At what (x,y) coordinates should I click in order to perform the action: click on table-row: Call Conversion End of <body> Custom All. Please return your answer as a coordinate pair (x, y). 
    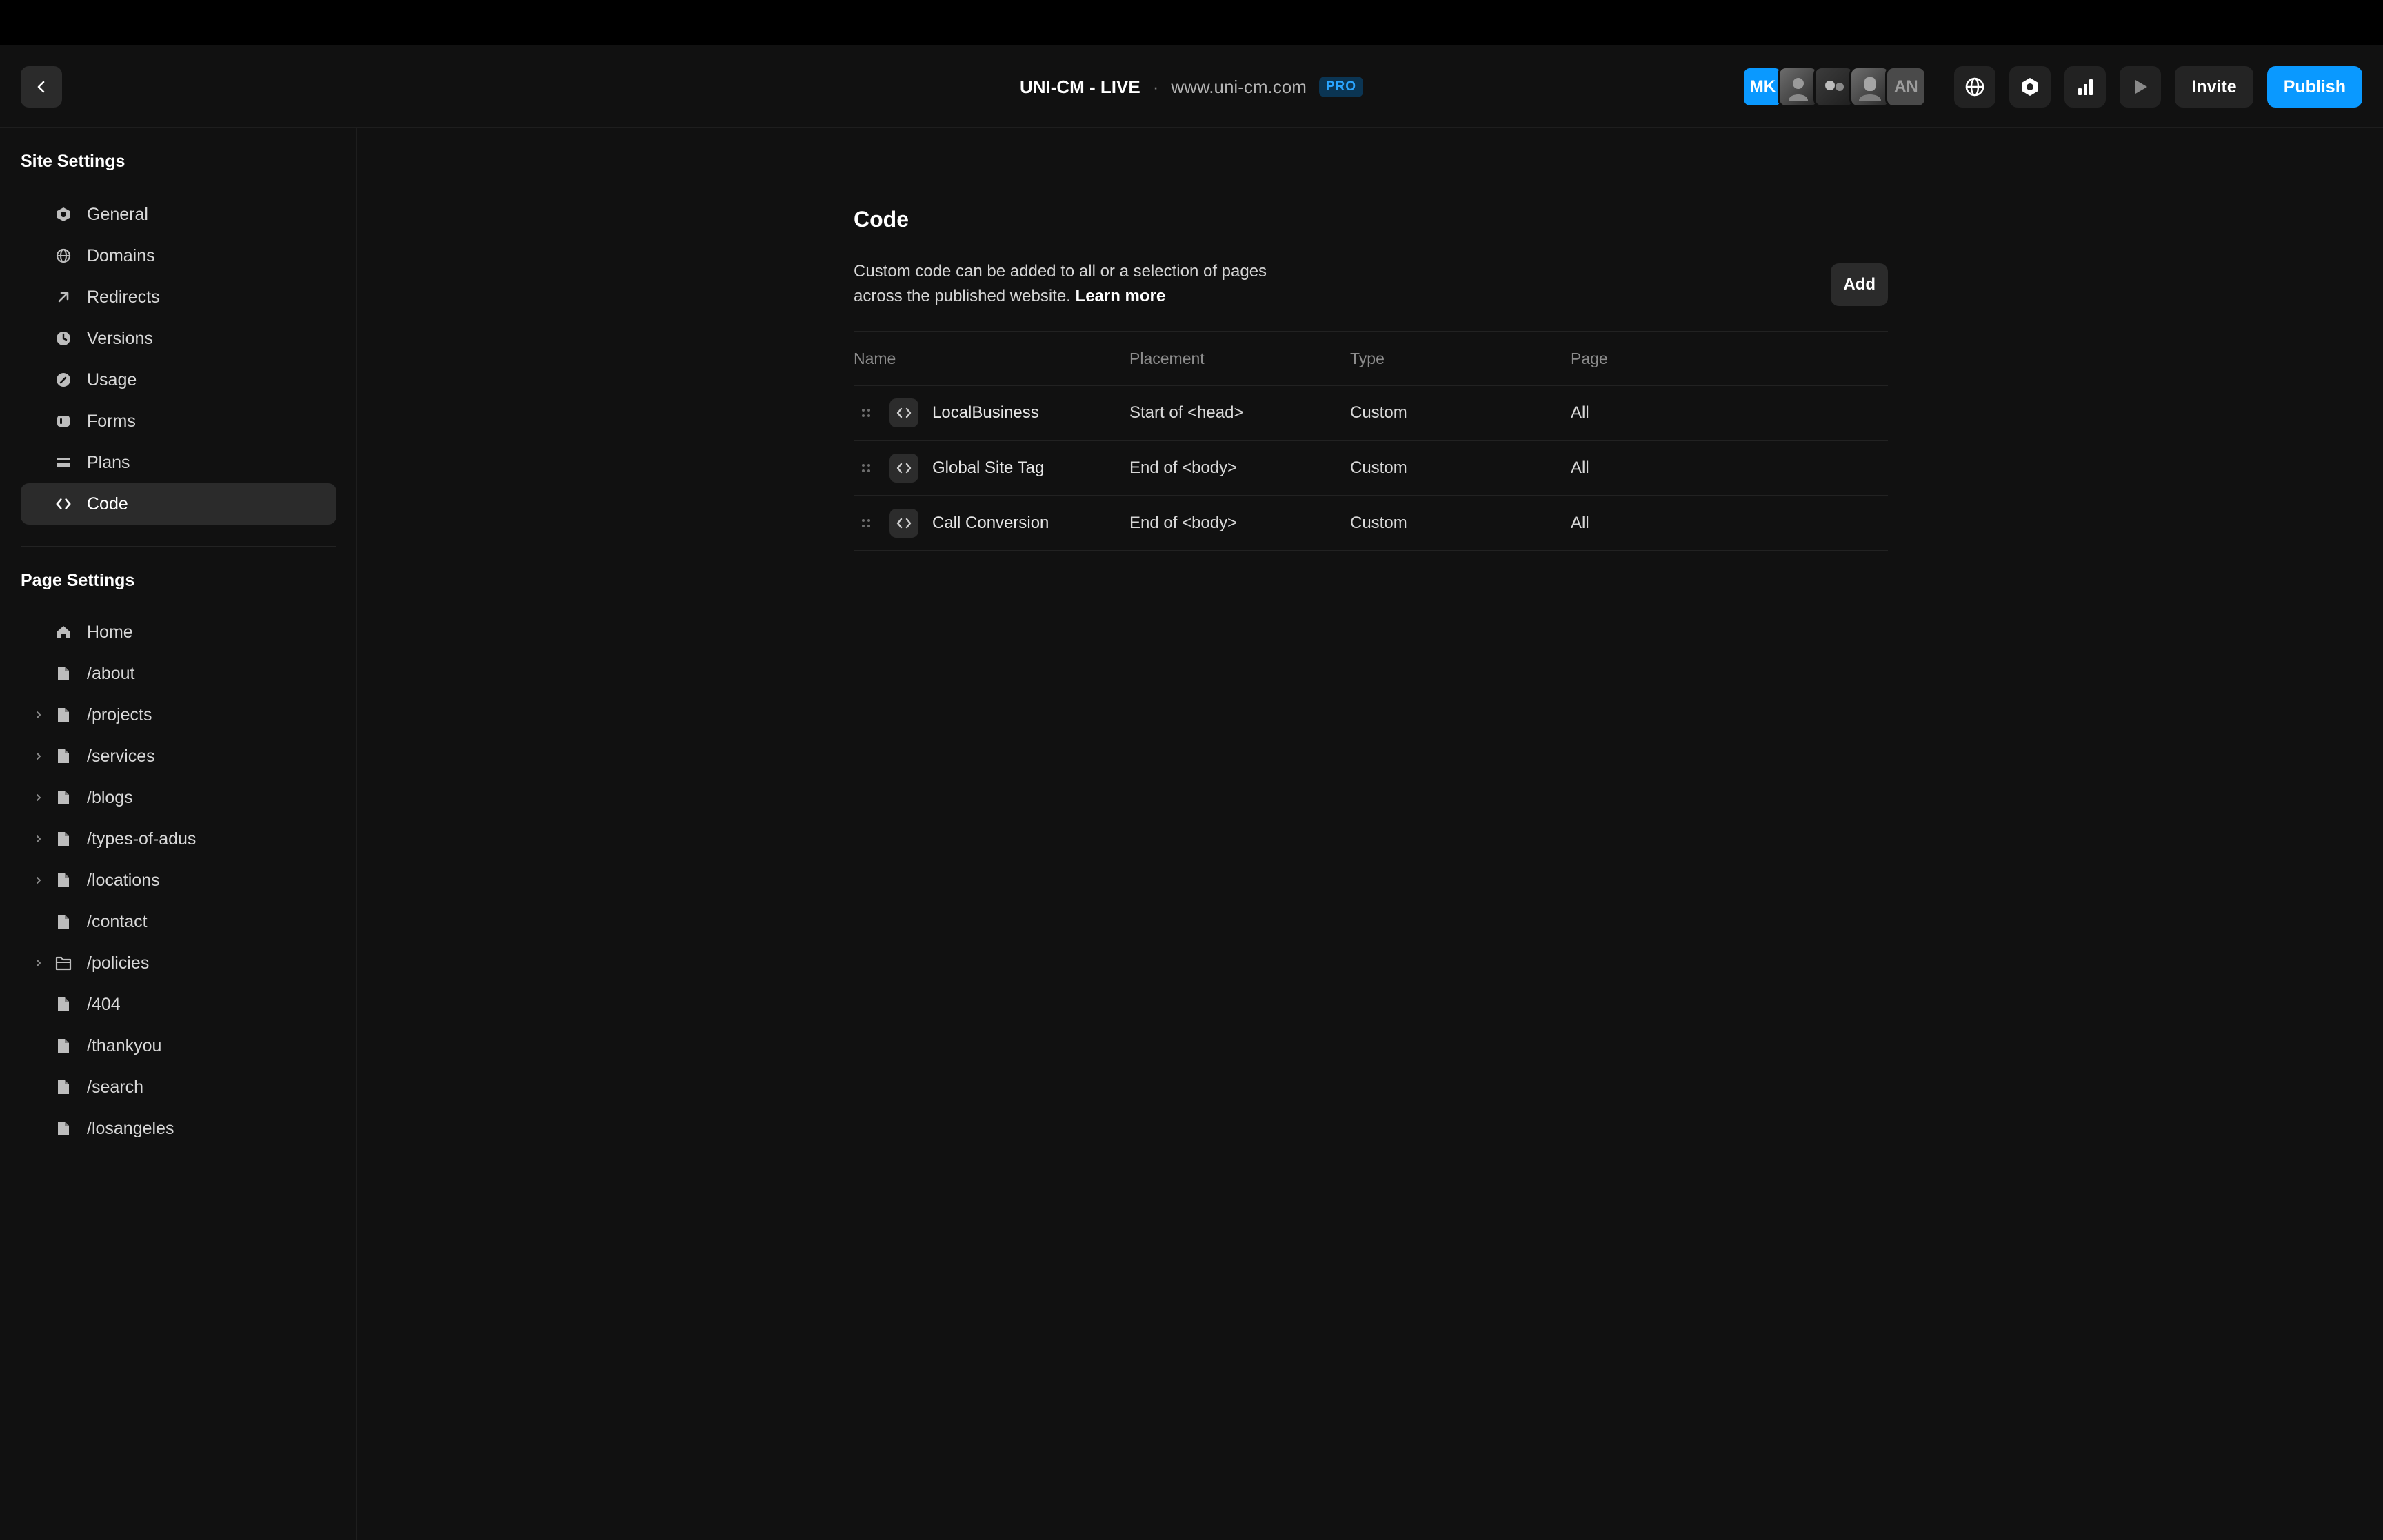
    Looking at the image, I should click on (1371, 524).